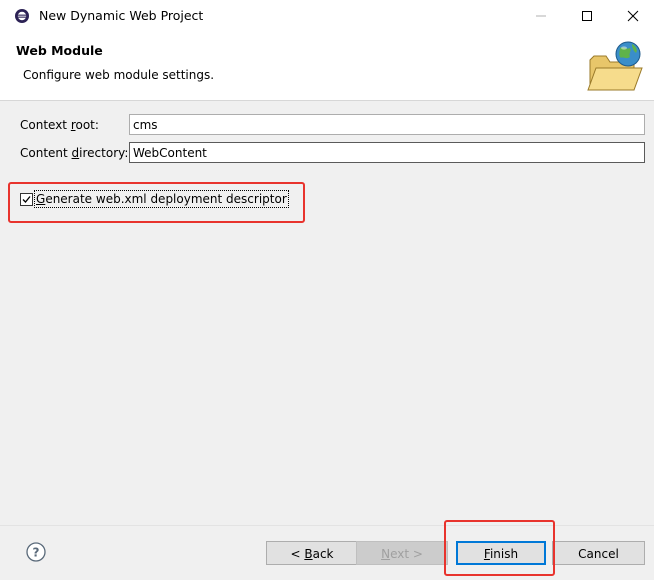  I want to click on generate-web-xml-label-text: enerate web.xml deployment descriptor, so click(166, 199).